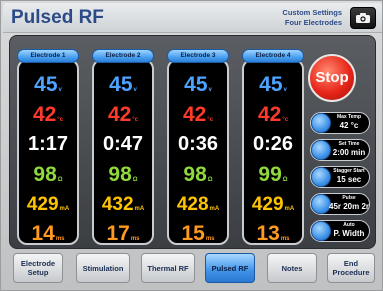 Image resolution: width=383 pixels, height=291 pixels. I want to click on electrode-label: Electrode 4, so click(273, 56).